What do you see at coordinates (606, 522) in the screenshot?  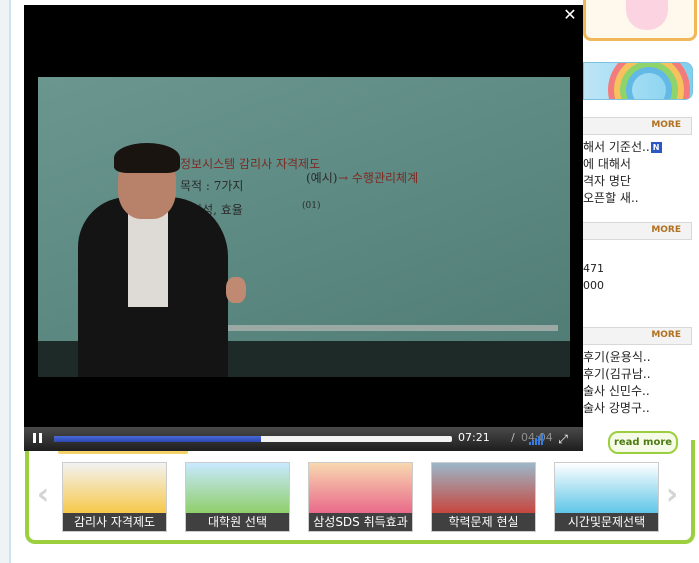 I see `thumb-caption: 시간및문제선택` at bounding box center [606, 522].